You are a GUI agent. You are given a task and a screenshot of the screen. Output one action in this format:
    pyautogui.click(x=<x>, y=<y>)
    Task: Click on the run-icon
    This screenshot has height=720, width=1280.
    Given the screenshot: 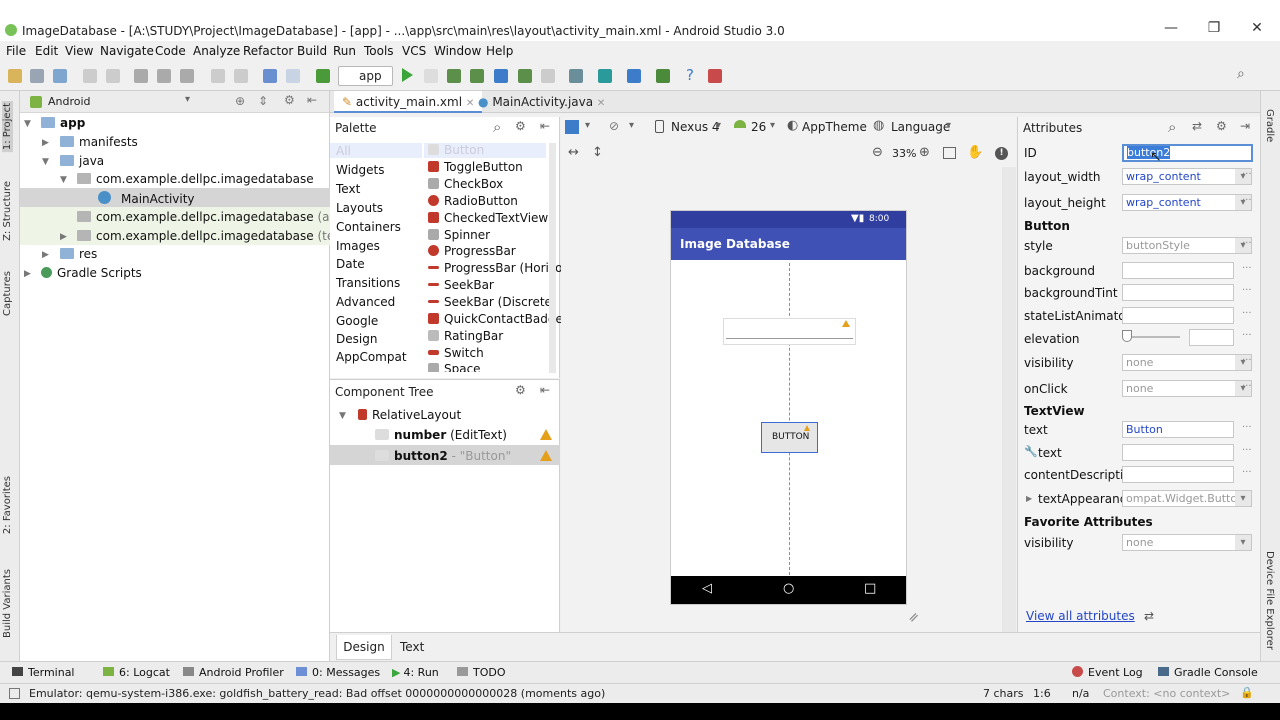 What is the action you would take?
    pyautogui.click(x=407, y=75)
    